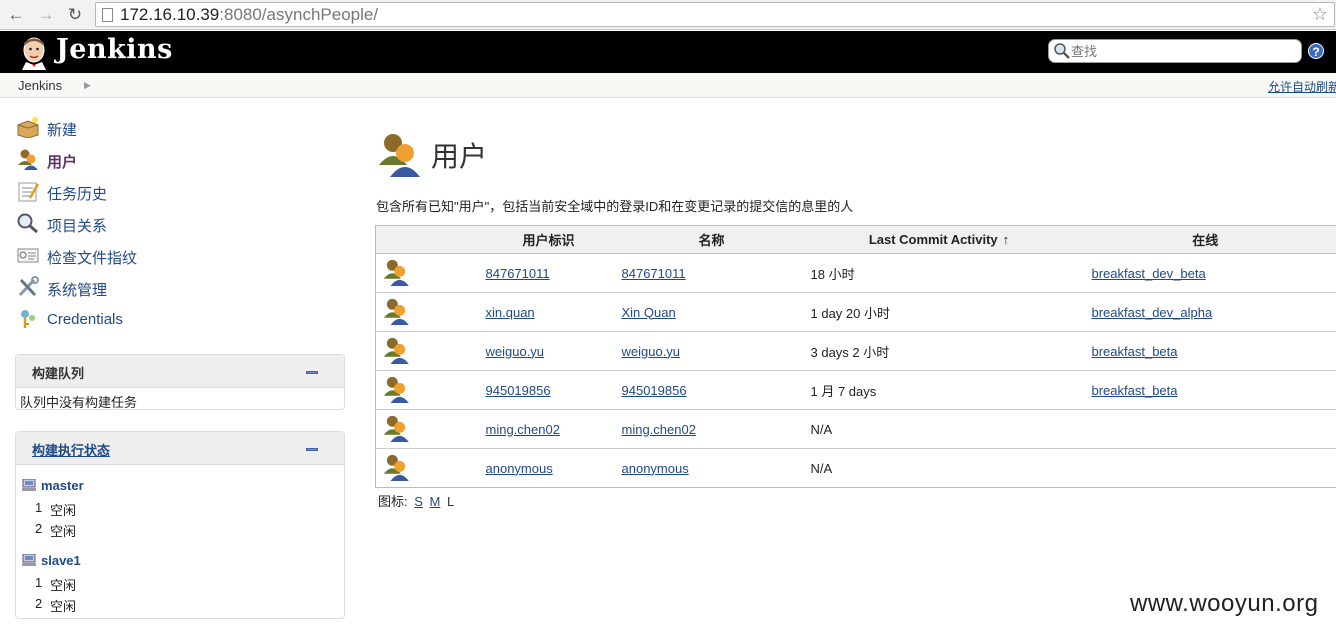 Image resolution: width=1336 pixels, height=632 pixels. What do you see at coordinates (1203, 239) in the screenshot?
I see `on-column-header: 在线` at bounding box center [1203, 239].